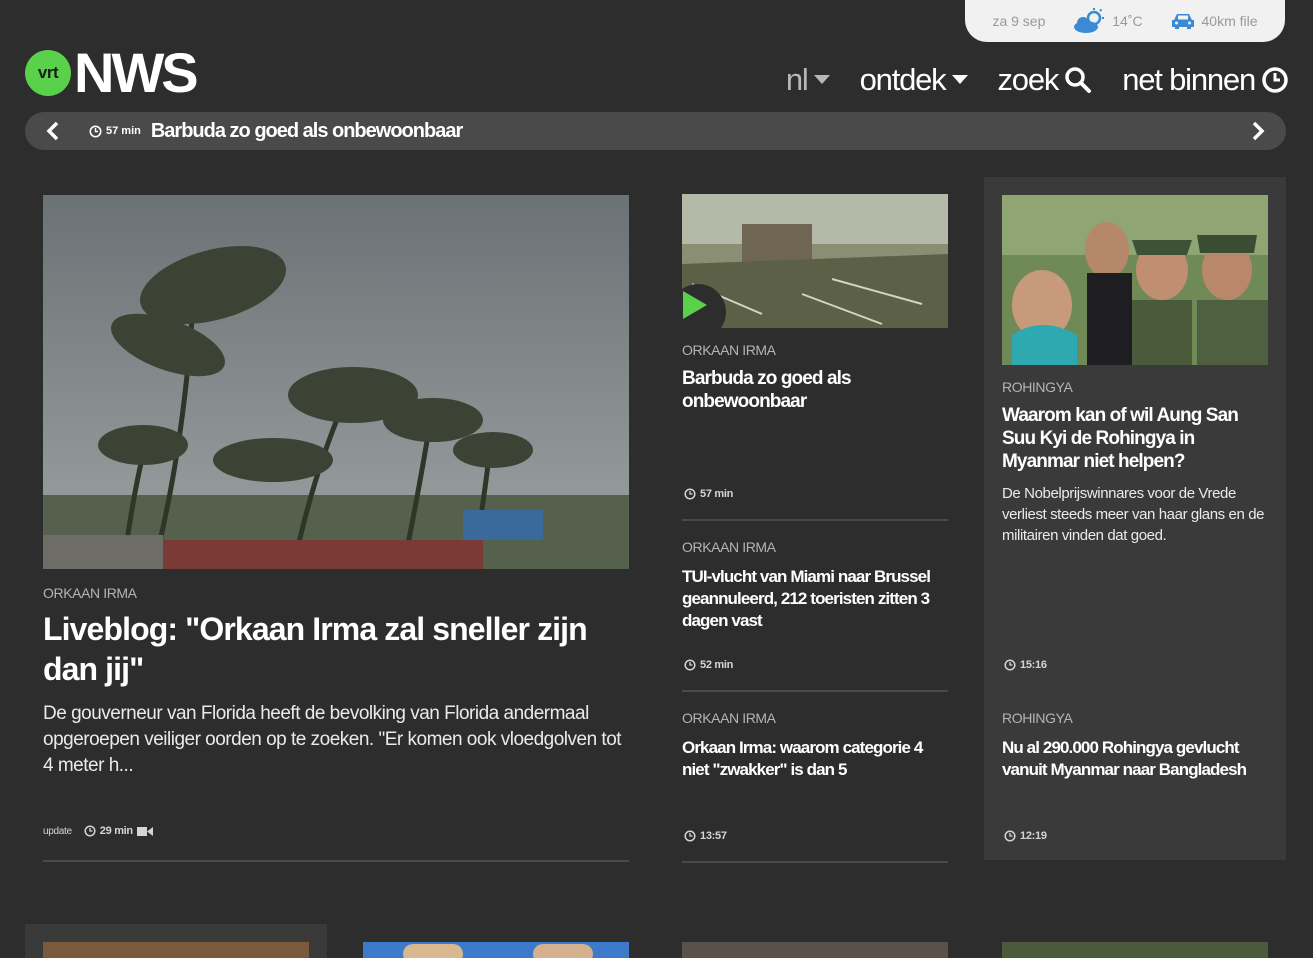  What do you see at coordinates (57, 831) in the screenshot?
I see `update-label: update` at bounding box center [57, 831].